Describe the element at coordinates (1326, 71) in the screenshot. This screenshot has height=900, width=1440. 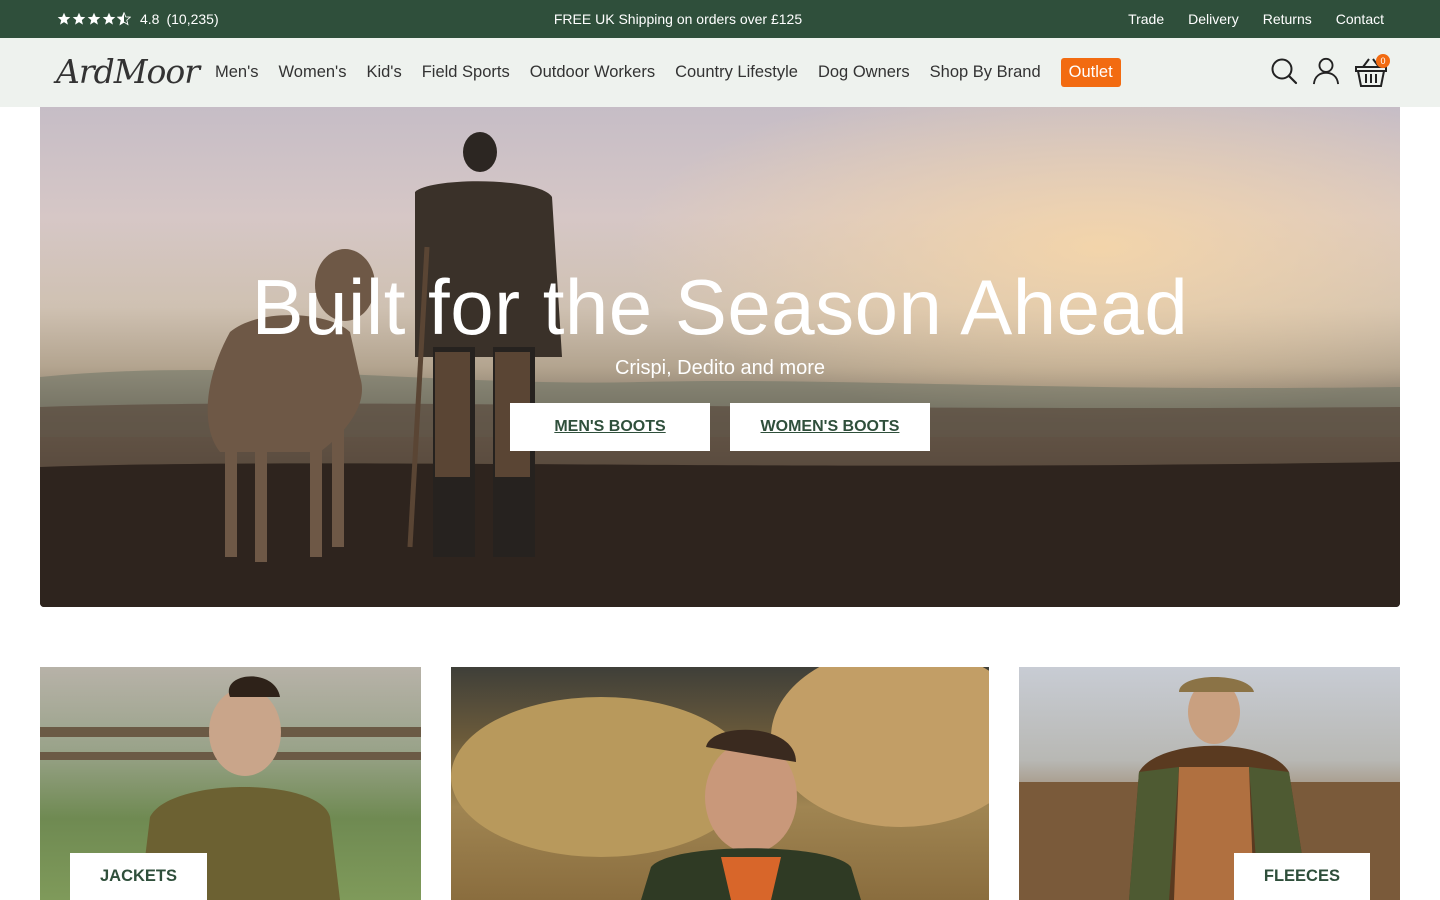
I see `account-icon` at that location.